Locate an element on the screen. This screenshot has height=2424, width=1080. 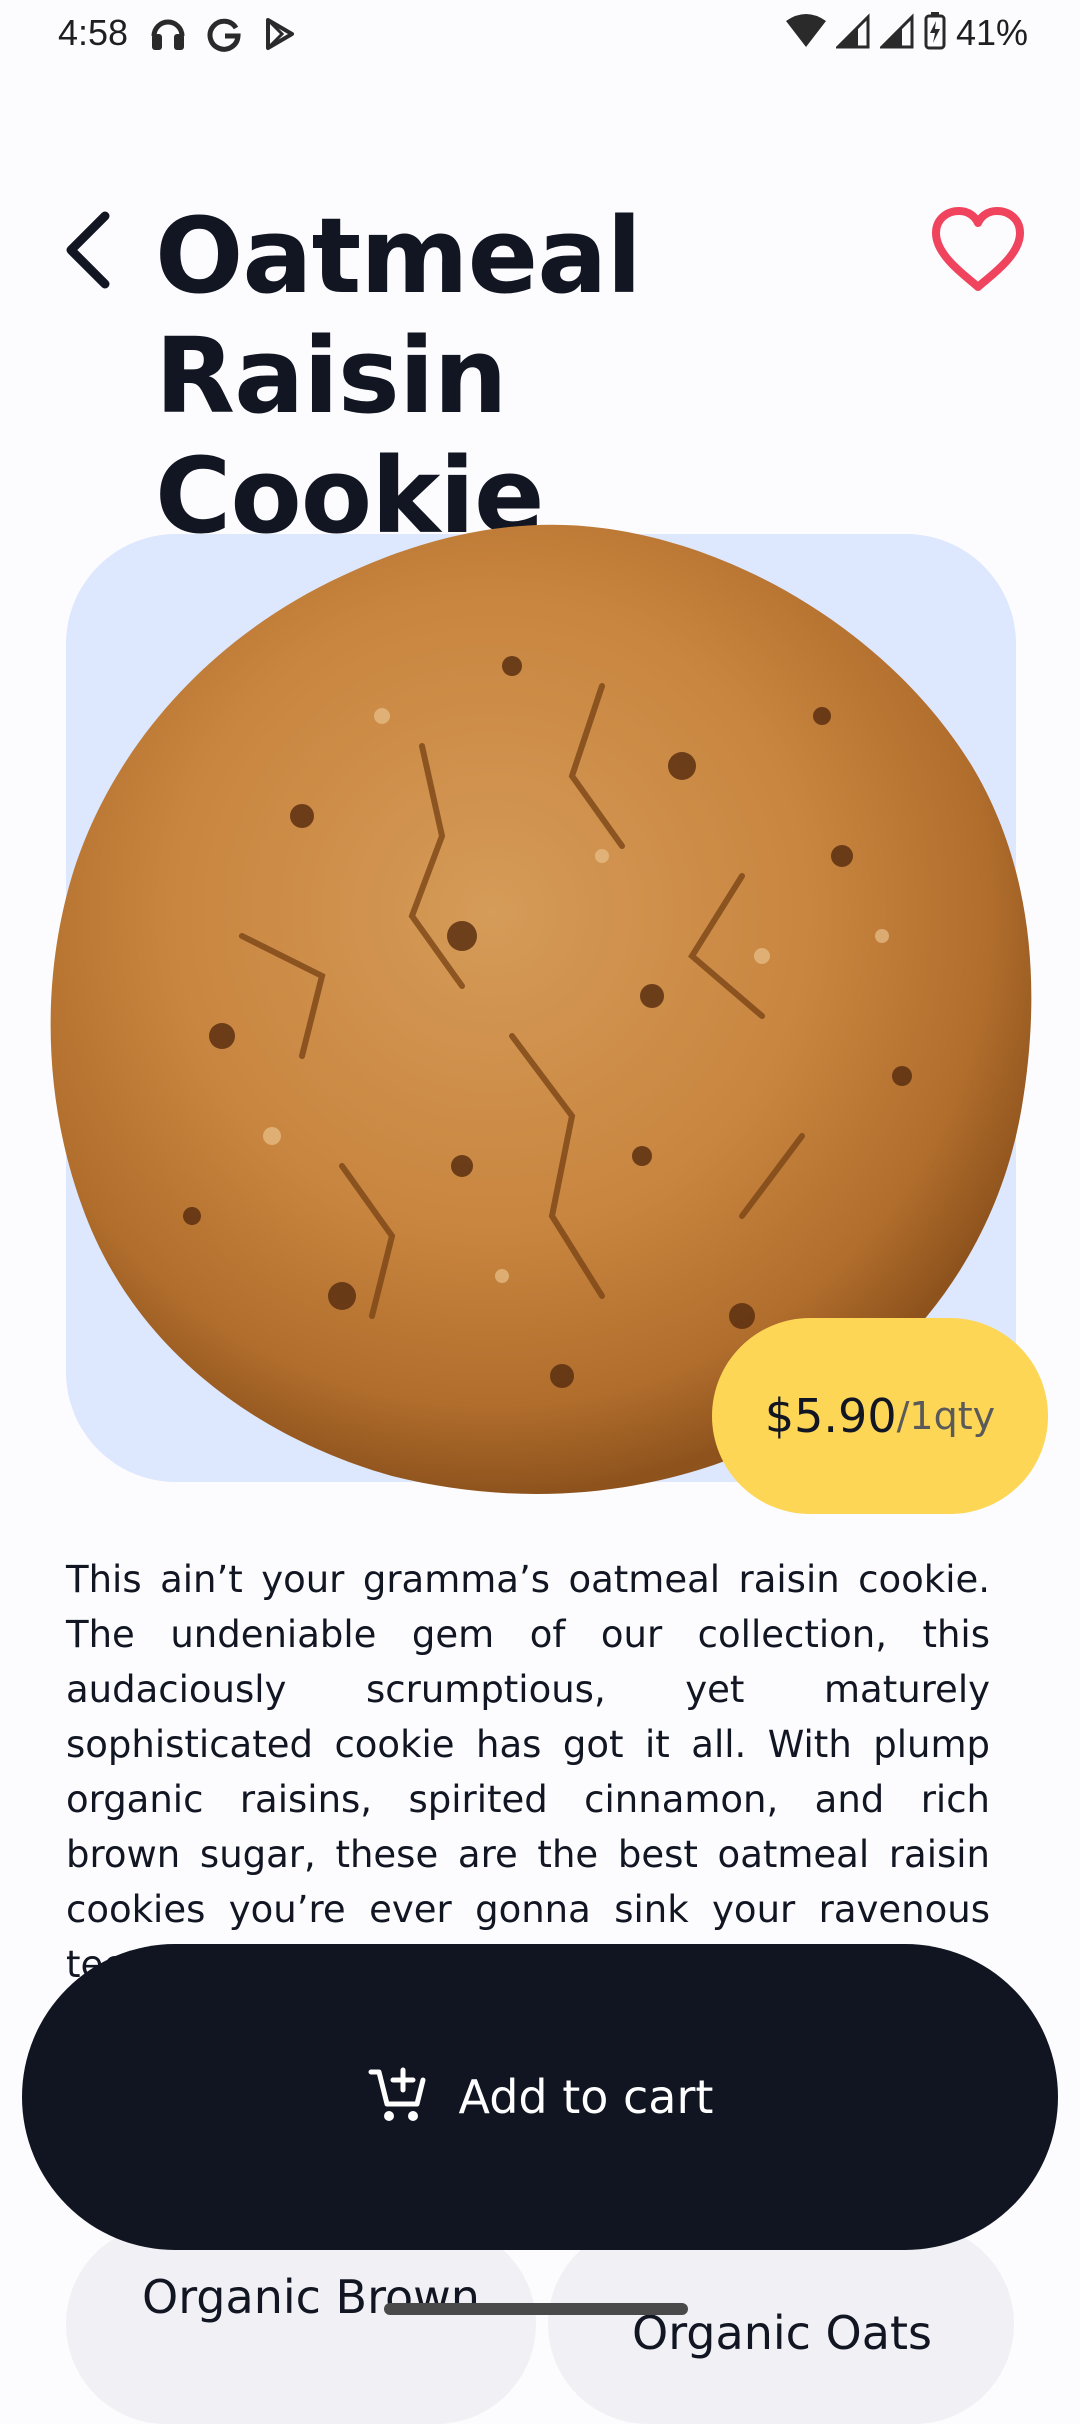
battery-charging-icon is located at coordinates (935, 33).